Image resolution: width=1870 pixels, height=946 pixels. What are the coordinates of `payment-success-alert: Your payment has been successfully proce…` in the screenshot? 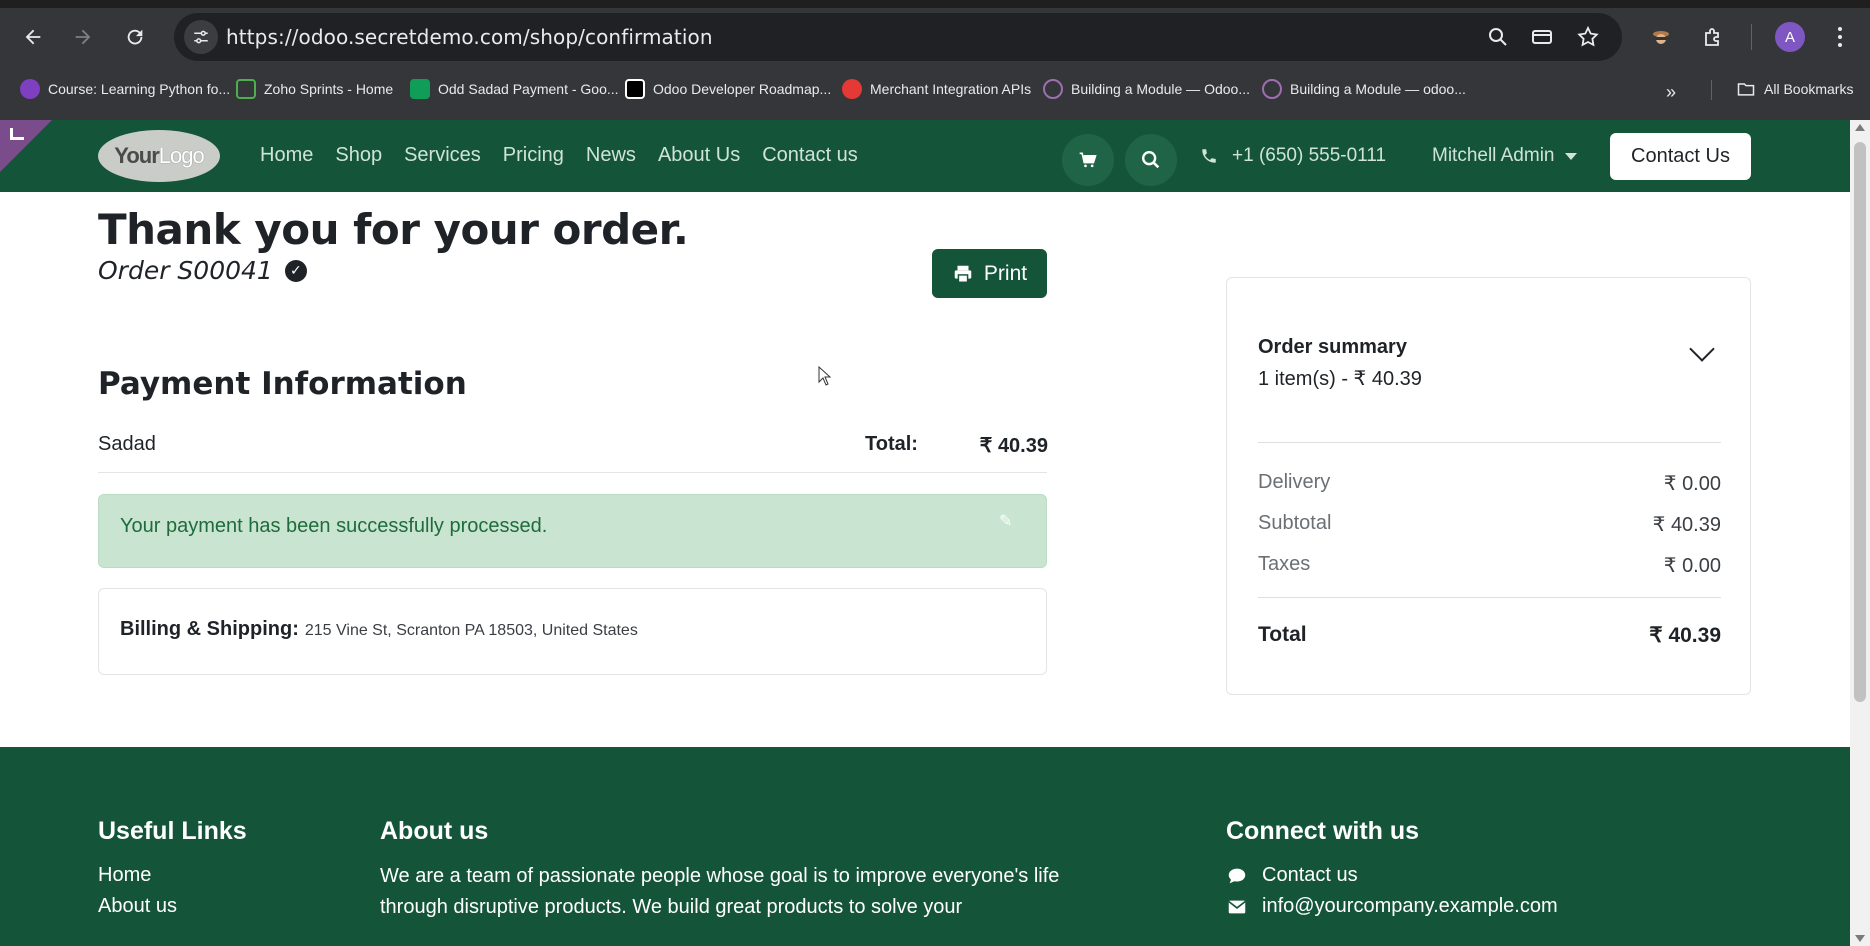 It's located at (572, 531).